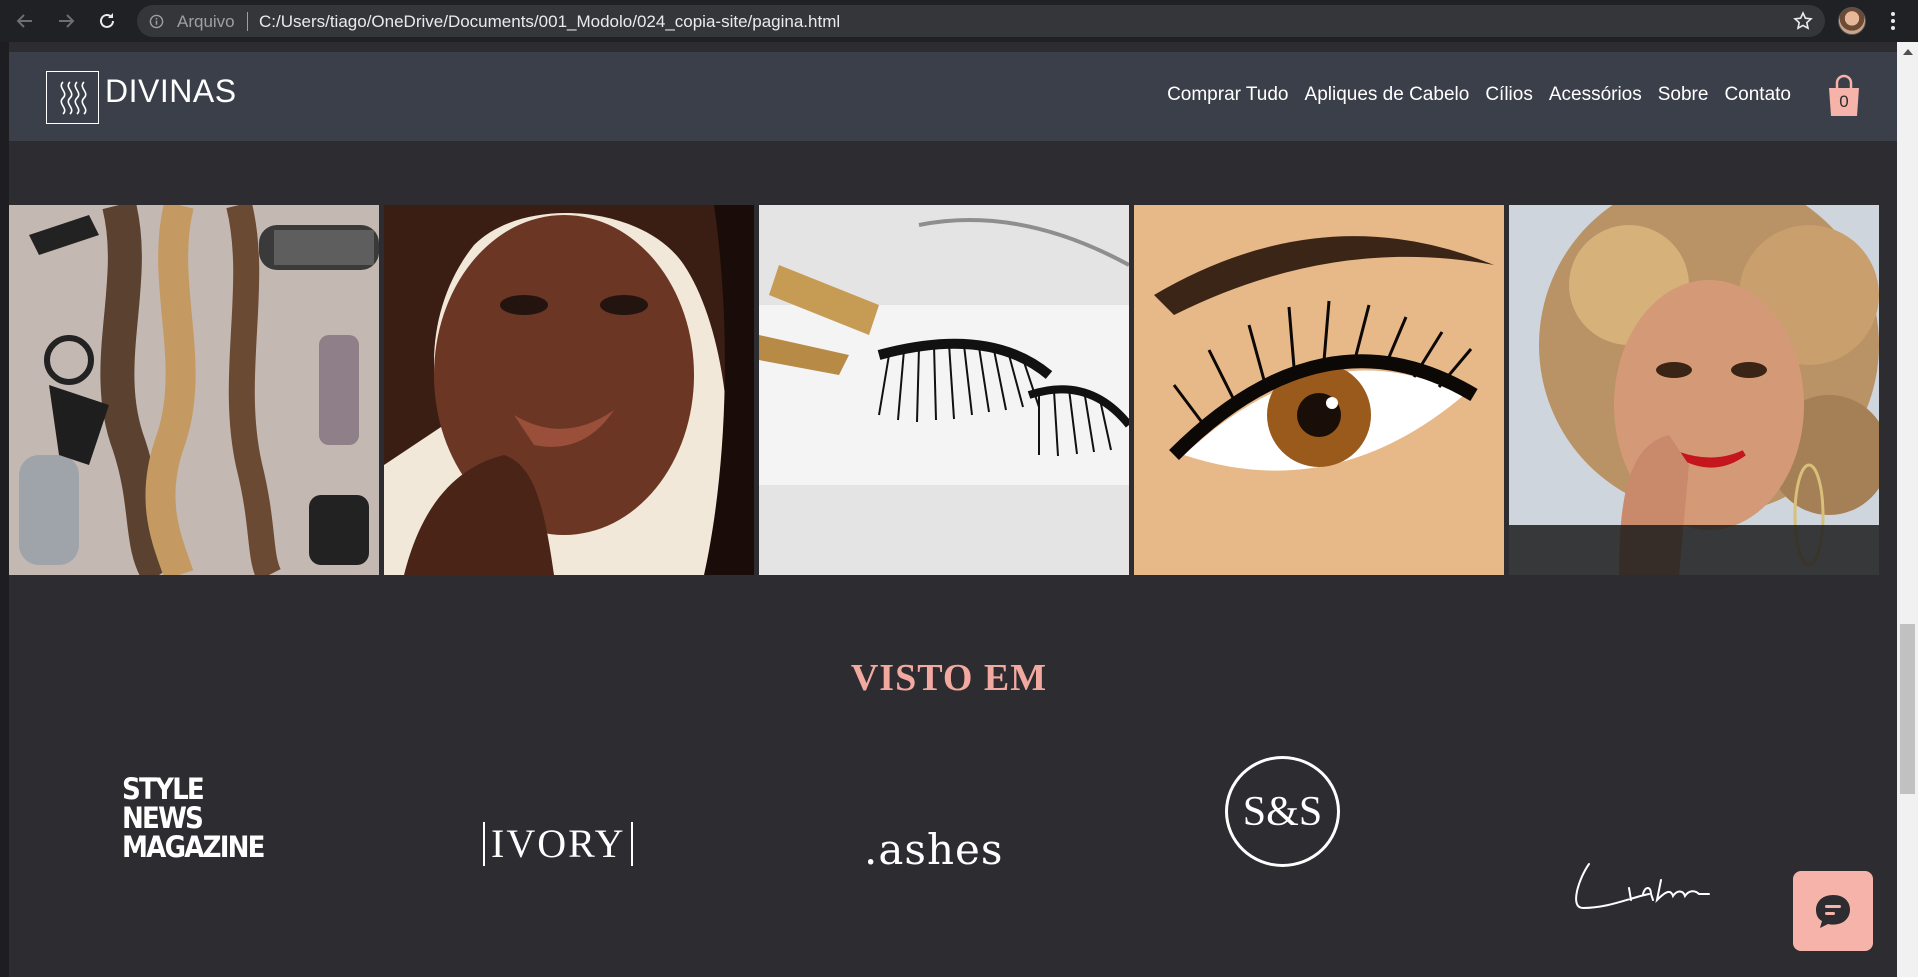 Image resolution: width=1918 pixels, height=977 pixels. What do you see at coordinates (558, 844) in the screenshot?
I see `logo-ivory: IVORY` at bounding box center [558, 844].